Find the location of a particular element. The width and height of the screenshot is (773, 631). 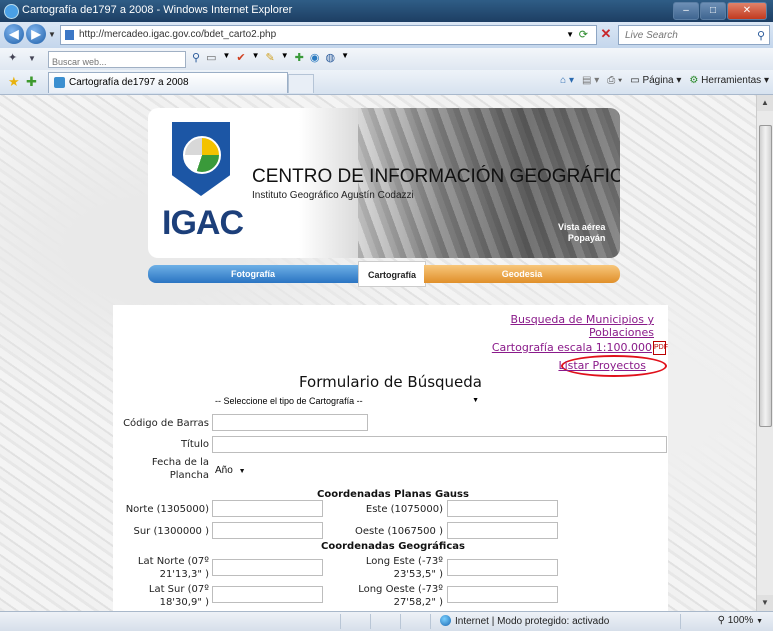

long-oeste-input is located at coordinates (502, 594).